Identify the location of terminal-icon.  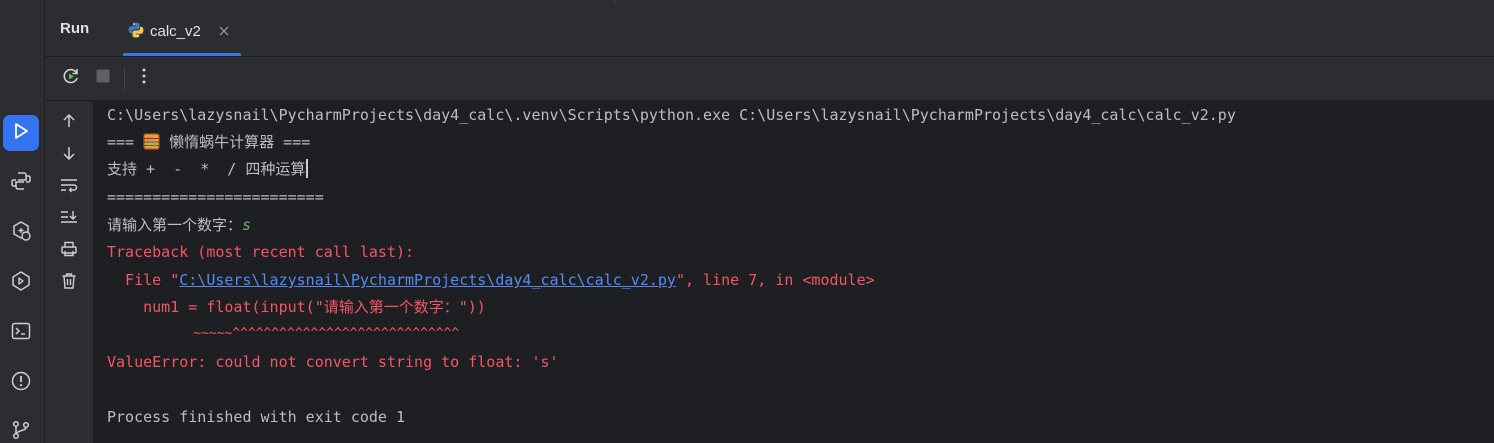
(21, 333).